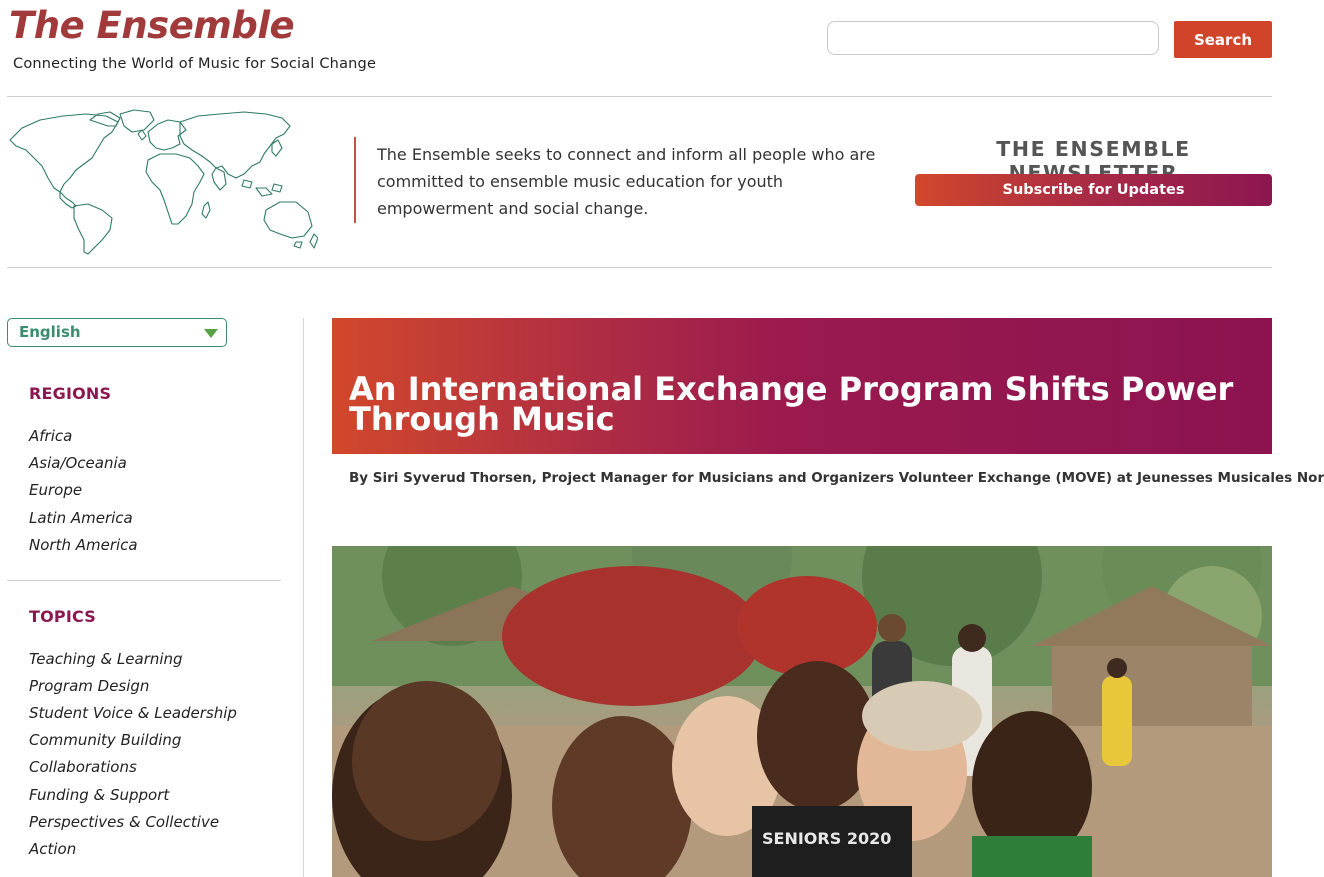 The height and width of the screenshot is (877, 1324). What do you see at coordinates (303, 597) in the screenshot?
I see `sidebar-vertical-divider` at bounding box center [303, 597].